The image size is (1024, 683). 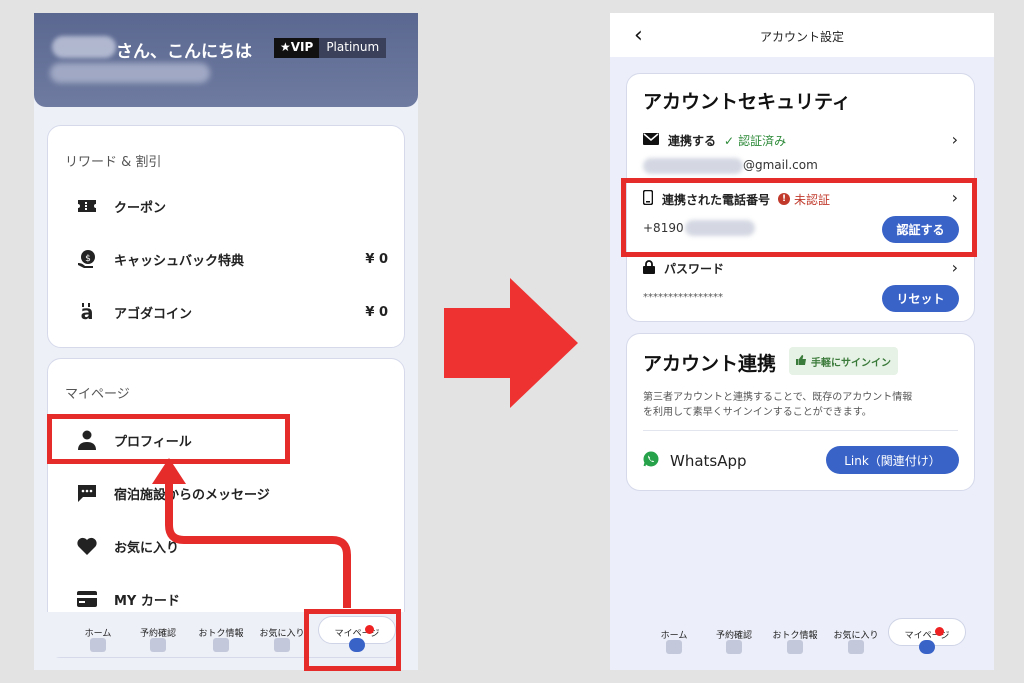 I want to click on email-status: 認証済み, so click(x=762, y=141).